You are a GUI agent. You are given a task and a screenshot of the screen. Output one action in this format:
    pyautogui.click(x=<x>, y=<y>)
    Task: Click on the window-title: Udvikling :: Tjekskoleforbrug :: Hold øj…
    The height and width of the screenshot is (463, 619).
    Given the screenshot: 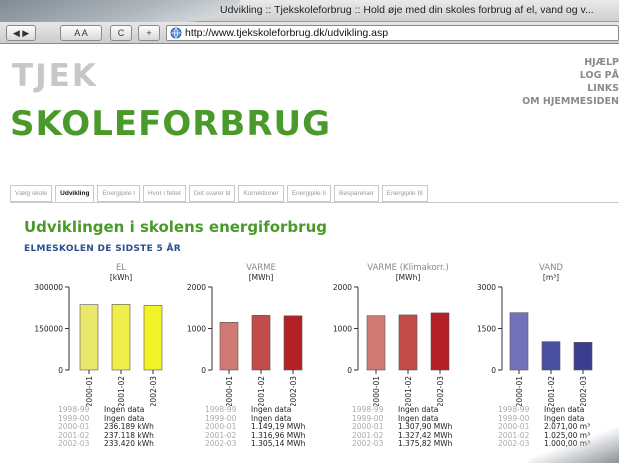 What is the action you would take?
    pyautogui.click(x=407, y=10)
    